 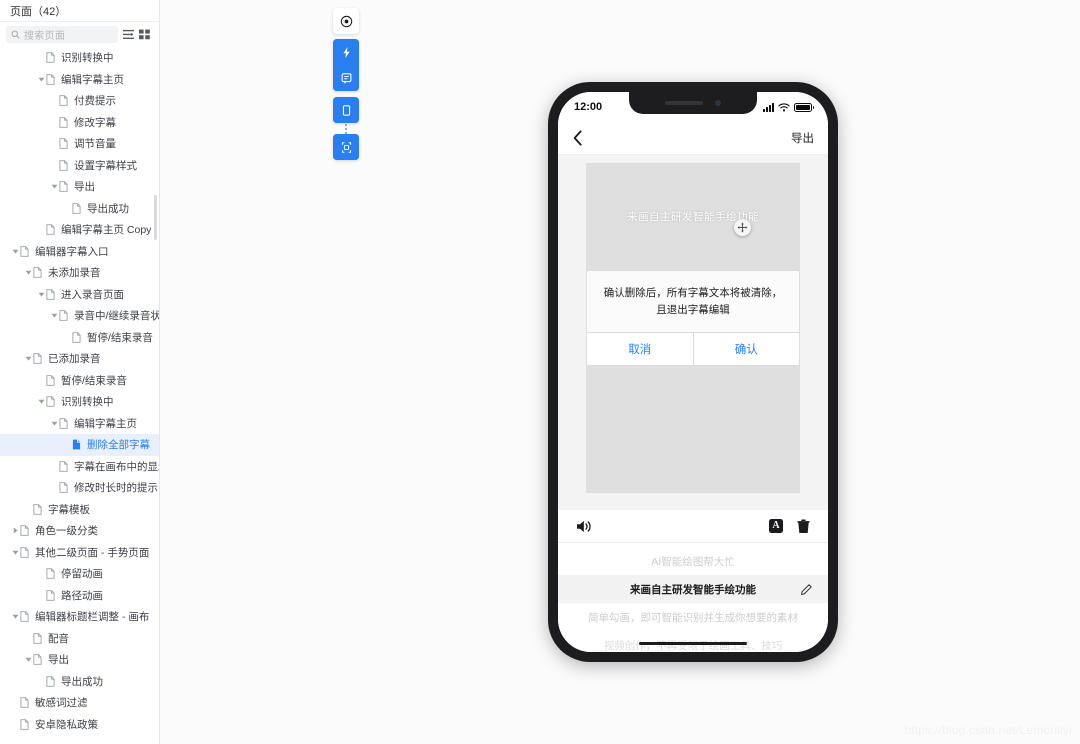 What do you see at coordinates (79, 467) in the screenshot?
I see `tree-item: 字幕在画布中的显示` at bounding box center [79, 467].